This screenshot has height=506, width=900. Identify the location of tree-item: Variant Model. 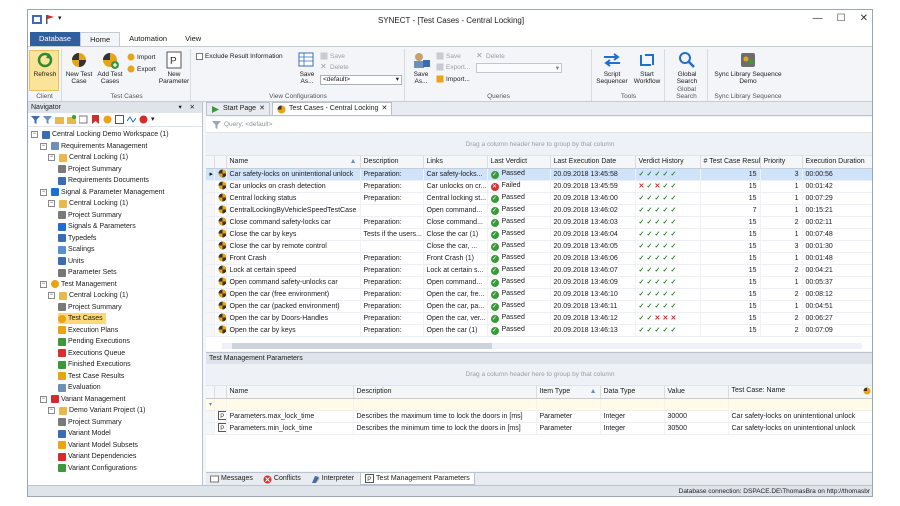
(84, 433).